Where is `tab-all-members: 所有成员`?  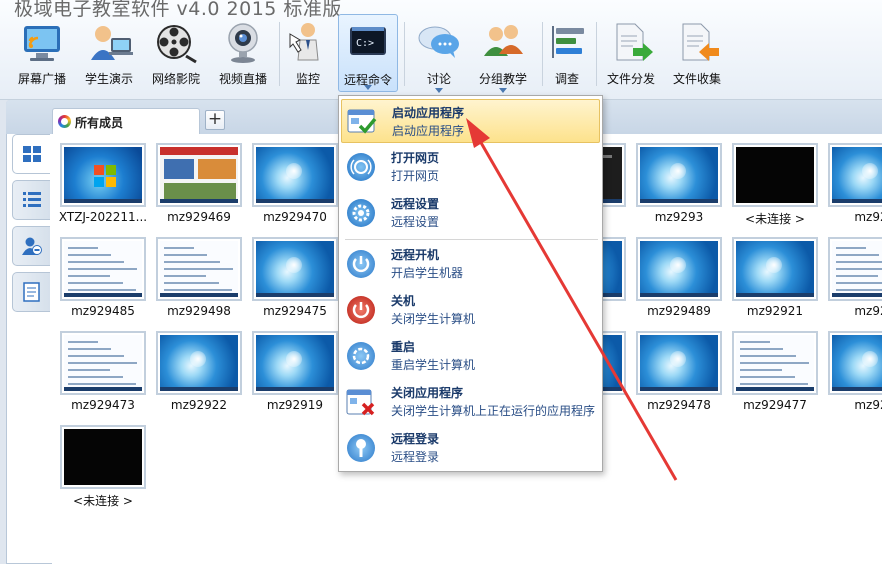
tab-all-members: 所有成员 is located at coordinates (126, 121).